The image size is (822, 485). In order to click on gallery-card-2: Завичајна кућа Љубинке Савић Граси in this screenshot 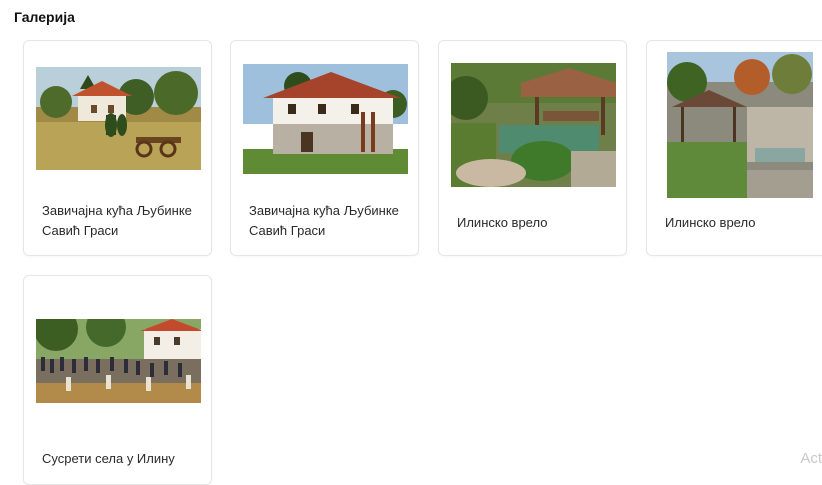, I will do `click(324, 148)`.